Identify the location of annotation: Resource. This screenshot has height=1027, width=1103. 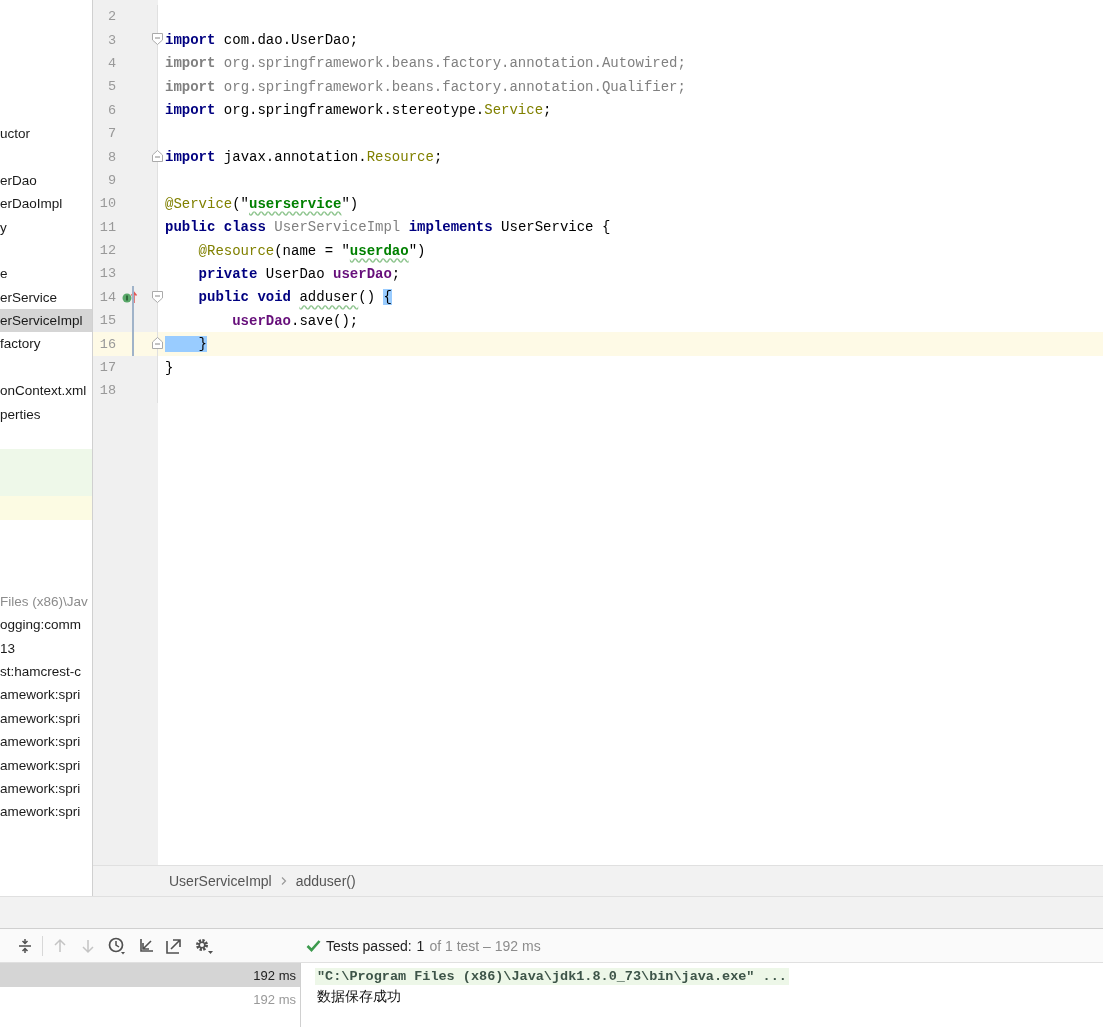
(400, 157).